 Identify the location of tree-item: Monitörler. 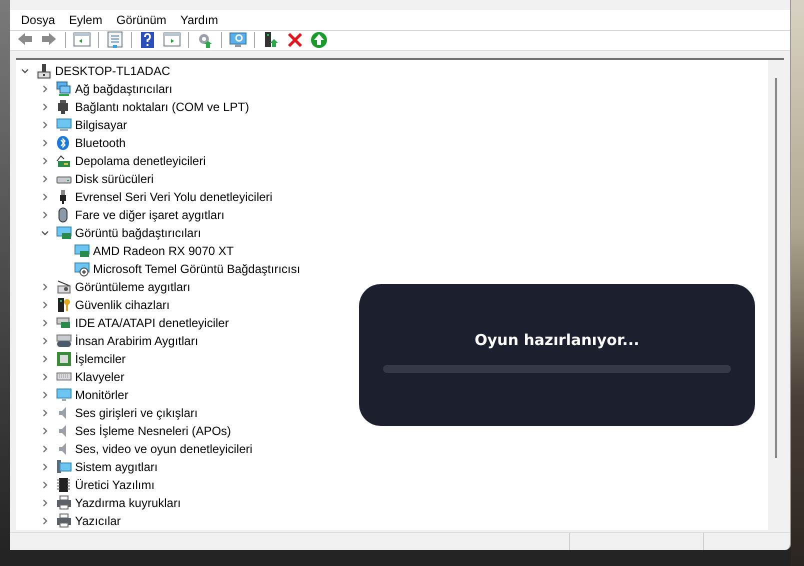
(101, 395).